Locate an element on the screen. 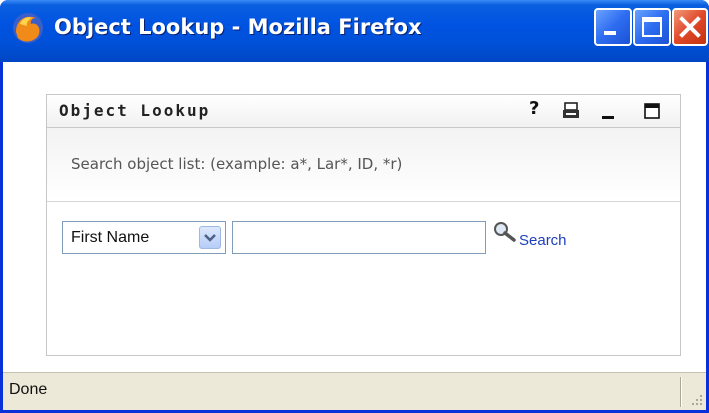  window-maximize-button is located at coordinates (652, 27).